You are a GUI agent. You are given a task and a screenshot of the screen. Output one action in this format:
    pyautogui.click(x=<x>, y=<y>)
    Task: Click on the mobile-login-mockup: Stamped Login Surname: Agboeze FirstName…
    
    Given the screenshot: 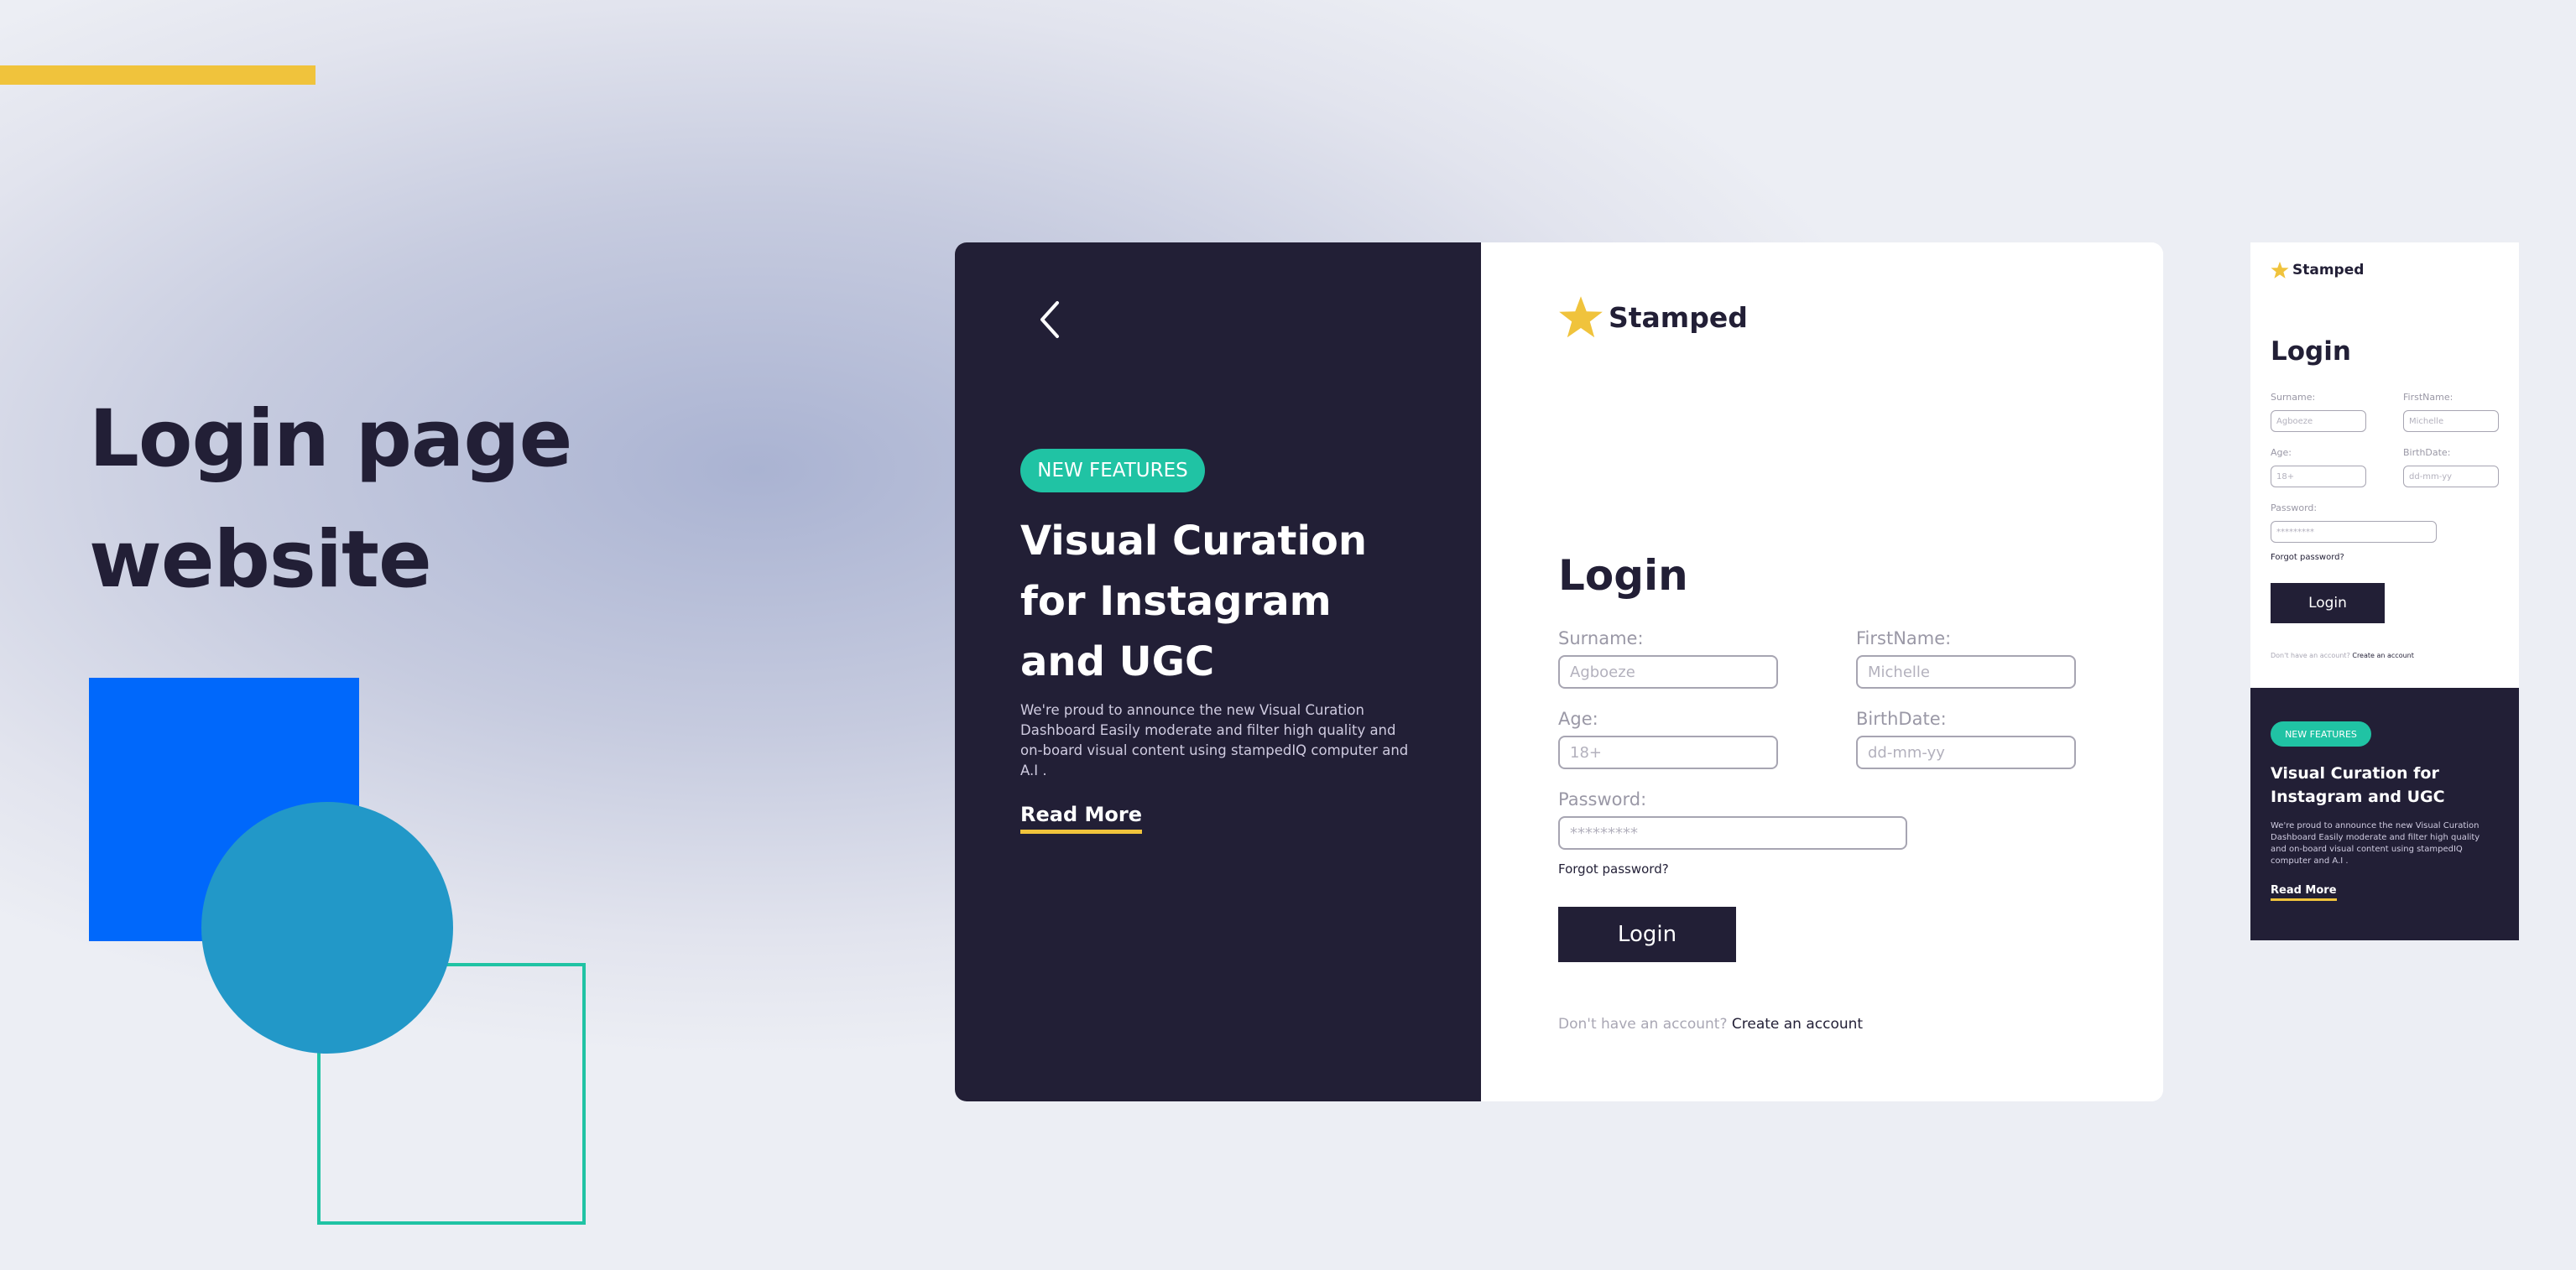 What is the action you would take?
    pyautogui.click(x=2384, y=591)
    